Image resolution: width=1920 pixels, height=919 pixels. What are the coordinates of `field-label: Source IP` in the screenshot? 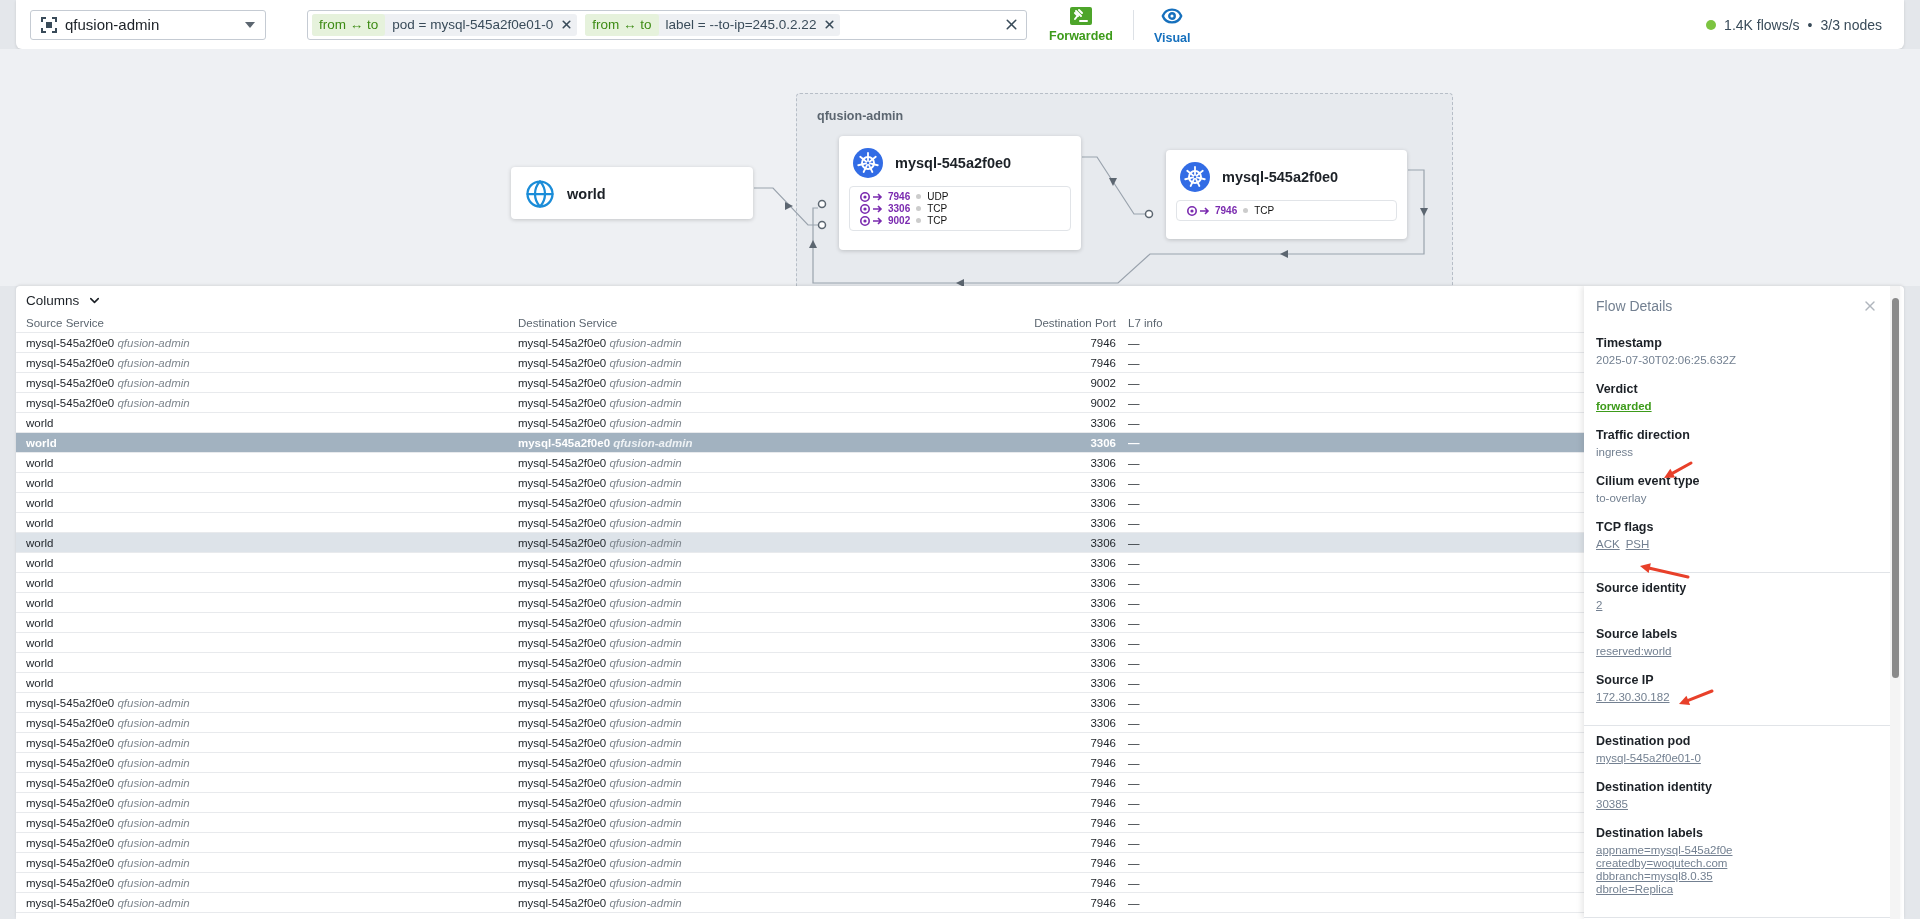 It's located at (1625, 680).